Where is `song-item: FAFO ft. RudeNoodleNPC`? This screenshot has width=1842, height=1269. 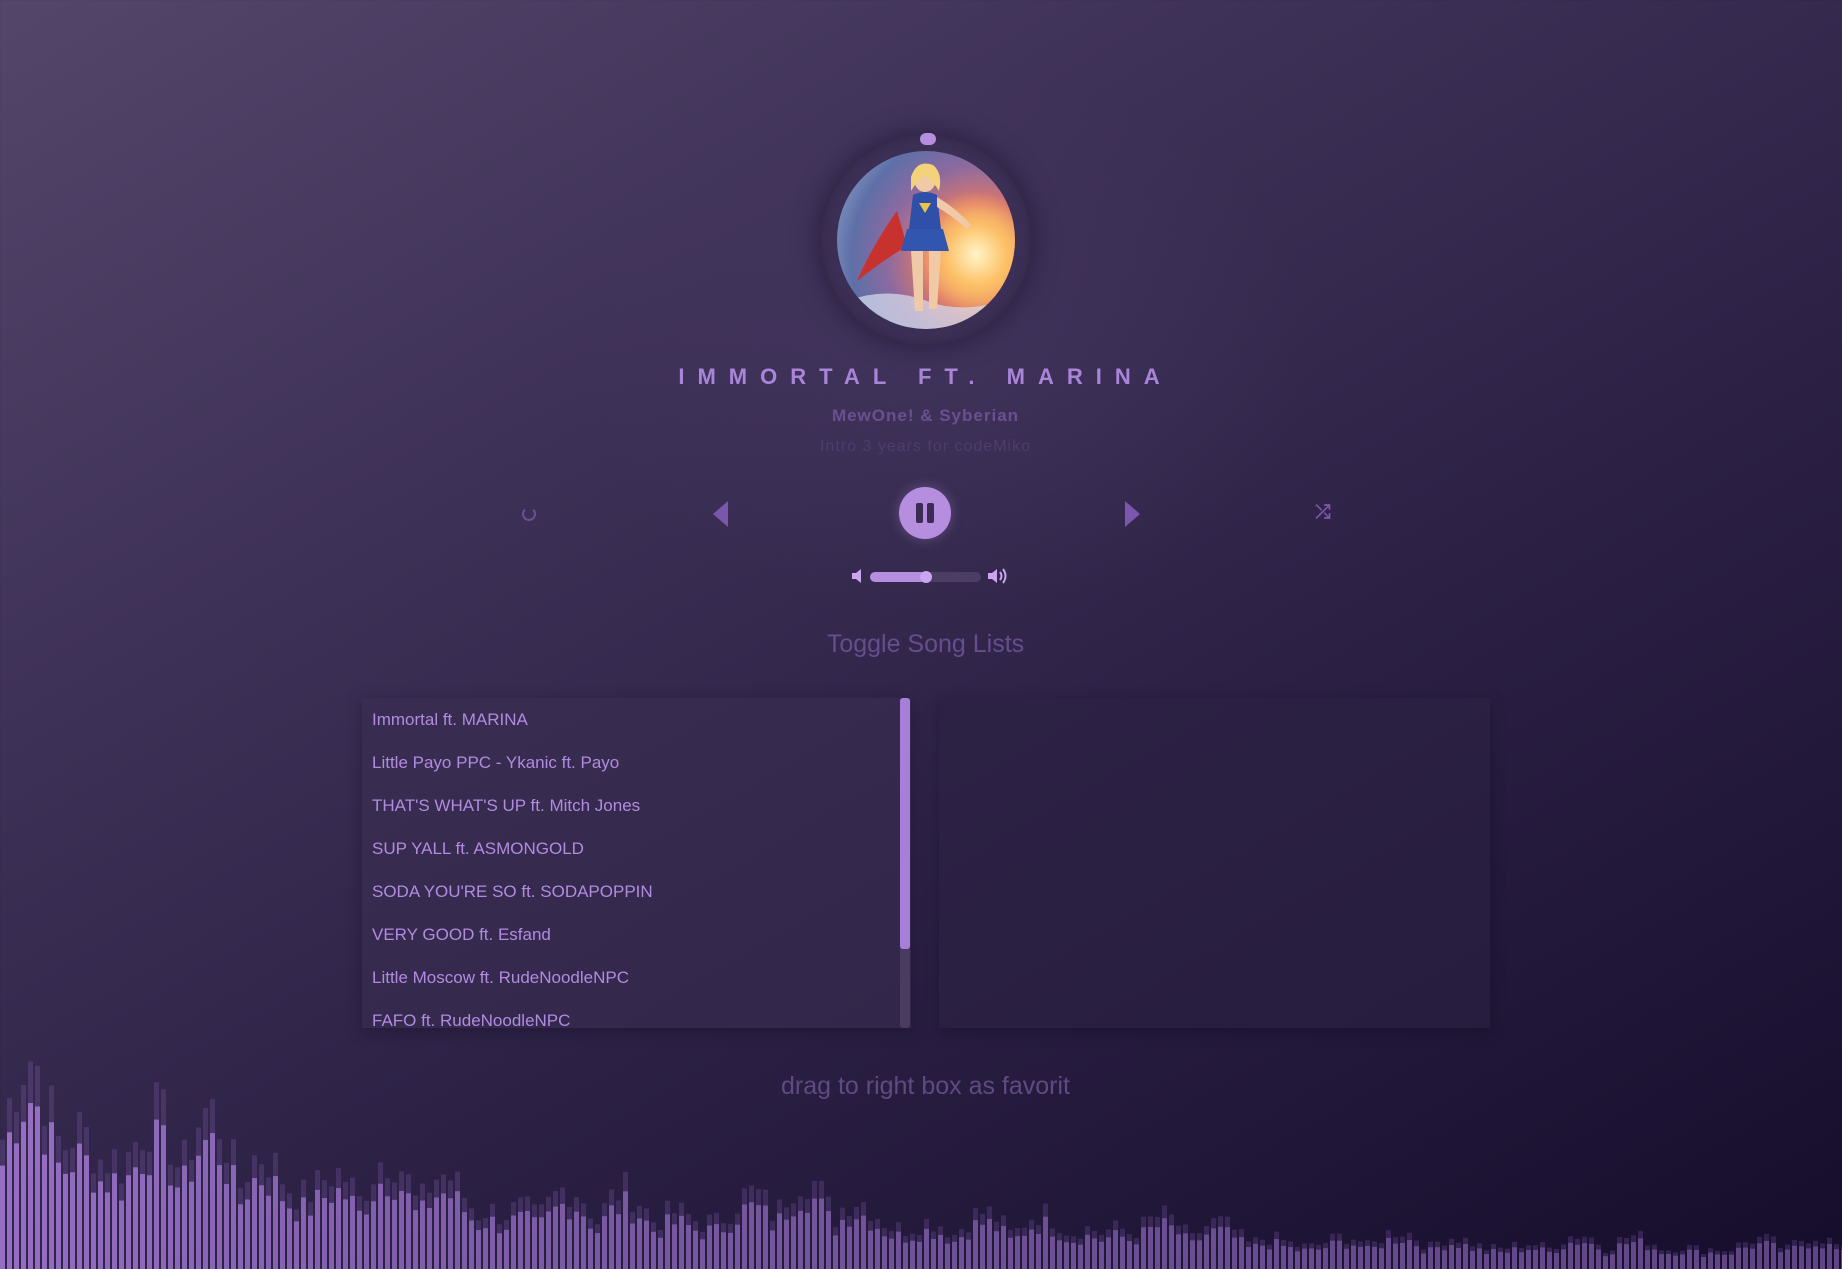
song-item: FAFO ft. RudeNoodleNPC is located at coordinates (636, 1013).